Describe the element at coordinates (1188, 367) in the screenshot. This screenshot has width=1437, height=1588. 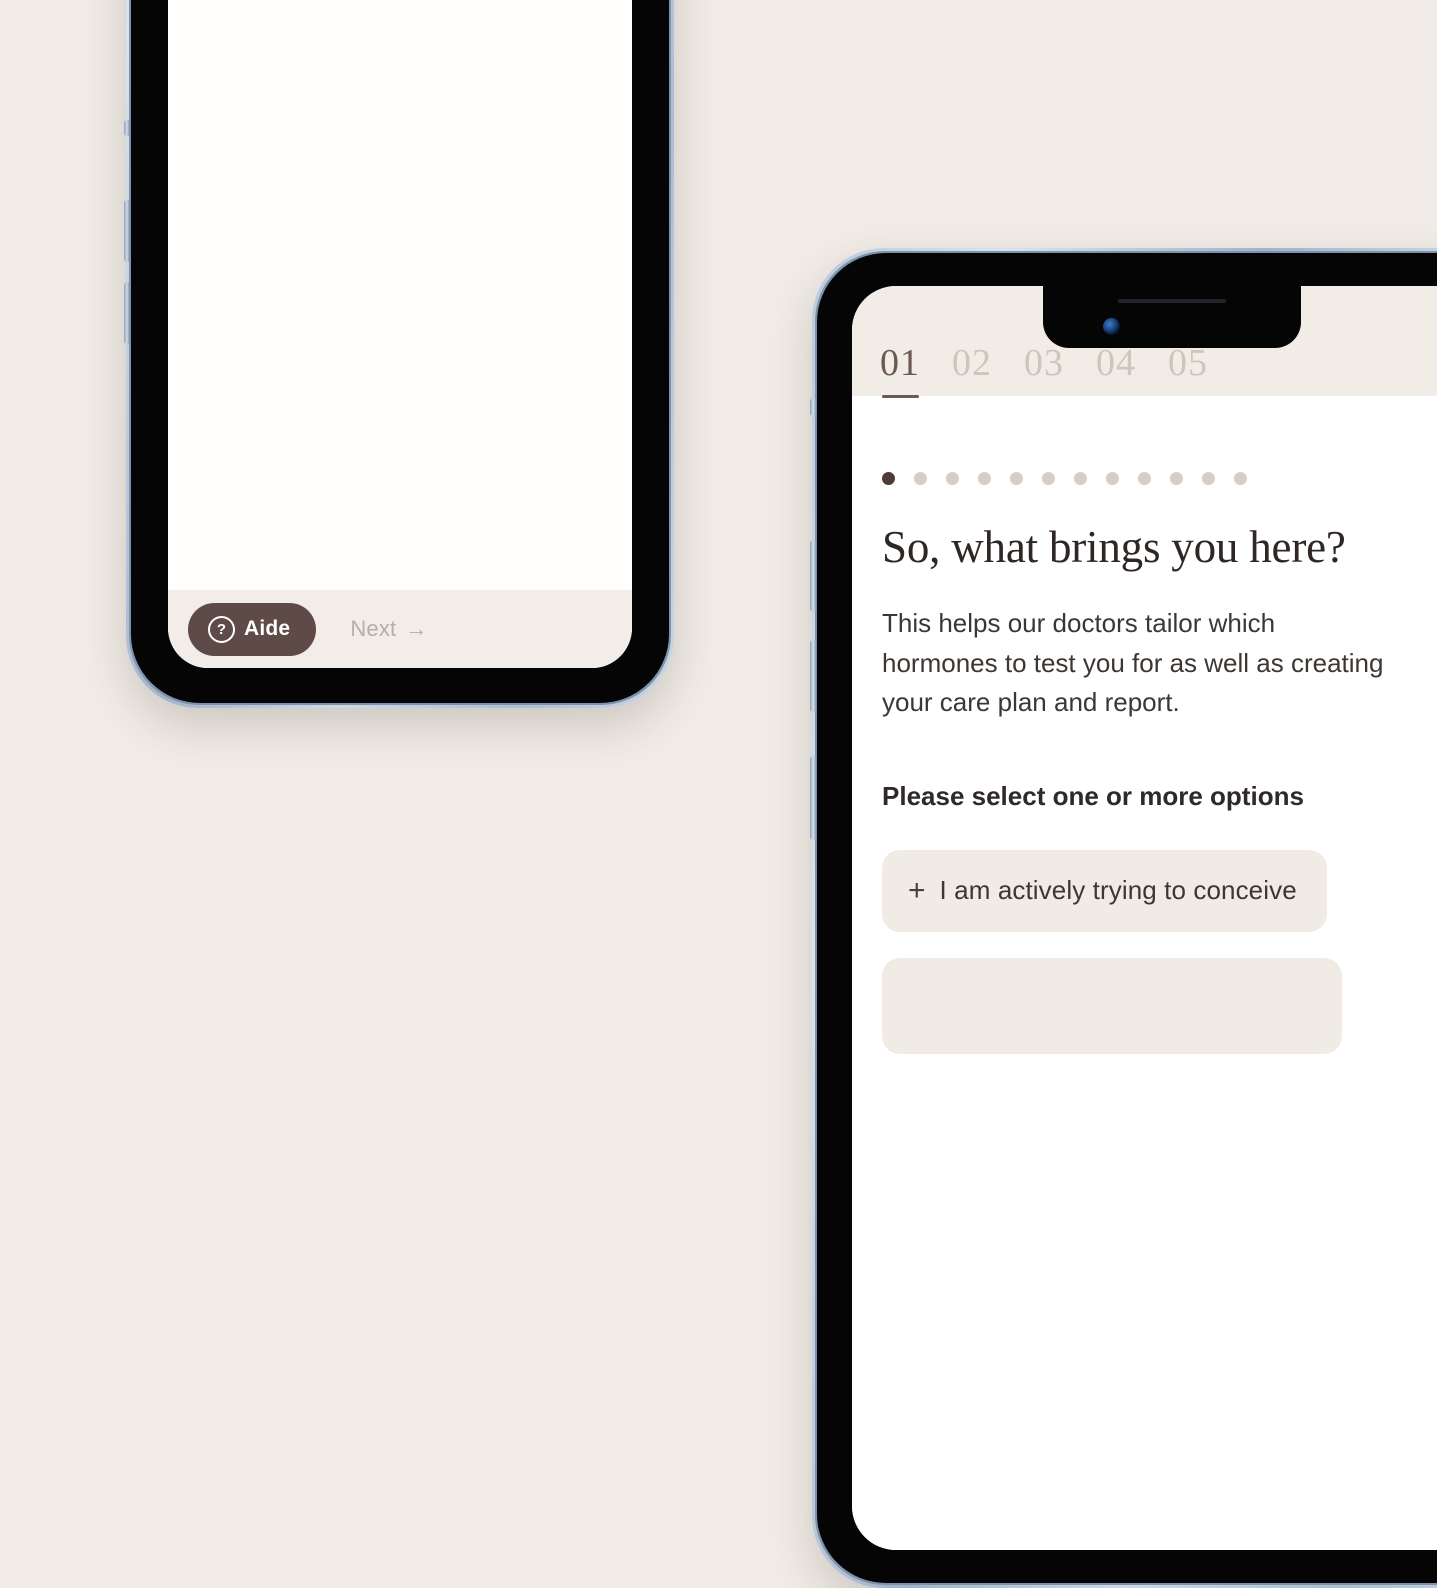
I see `step-05: 05` at that location.